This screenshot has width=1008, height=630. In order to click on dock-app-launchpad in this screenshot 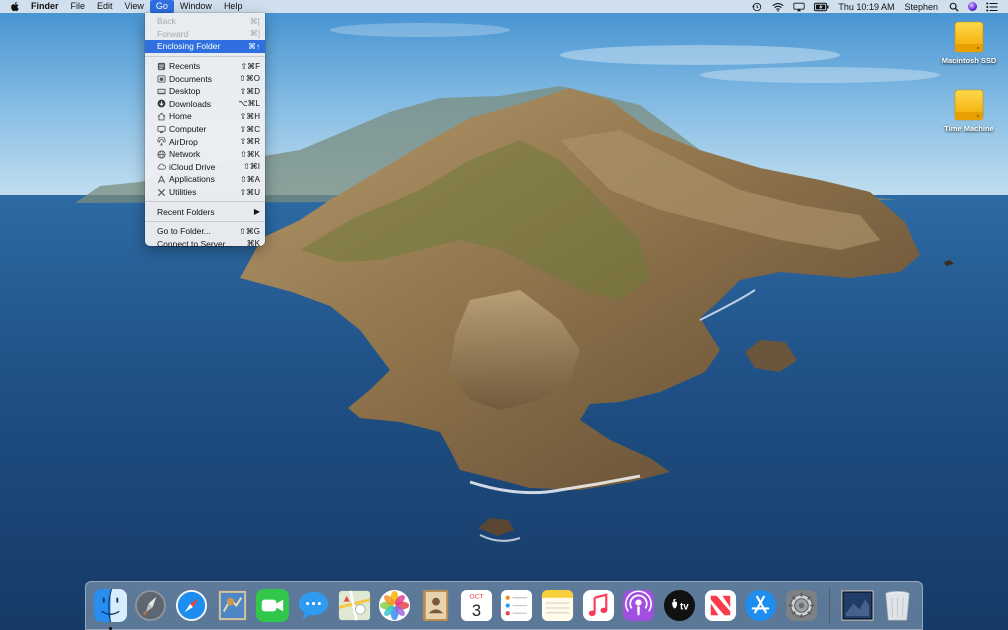, I will do `click(151, 605)`.